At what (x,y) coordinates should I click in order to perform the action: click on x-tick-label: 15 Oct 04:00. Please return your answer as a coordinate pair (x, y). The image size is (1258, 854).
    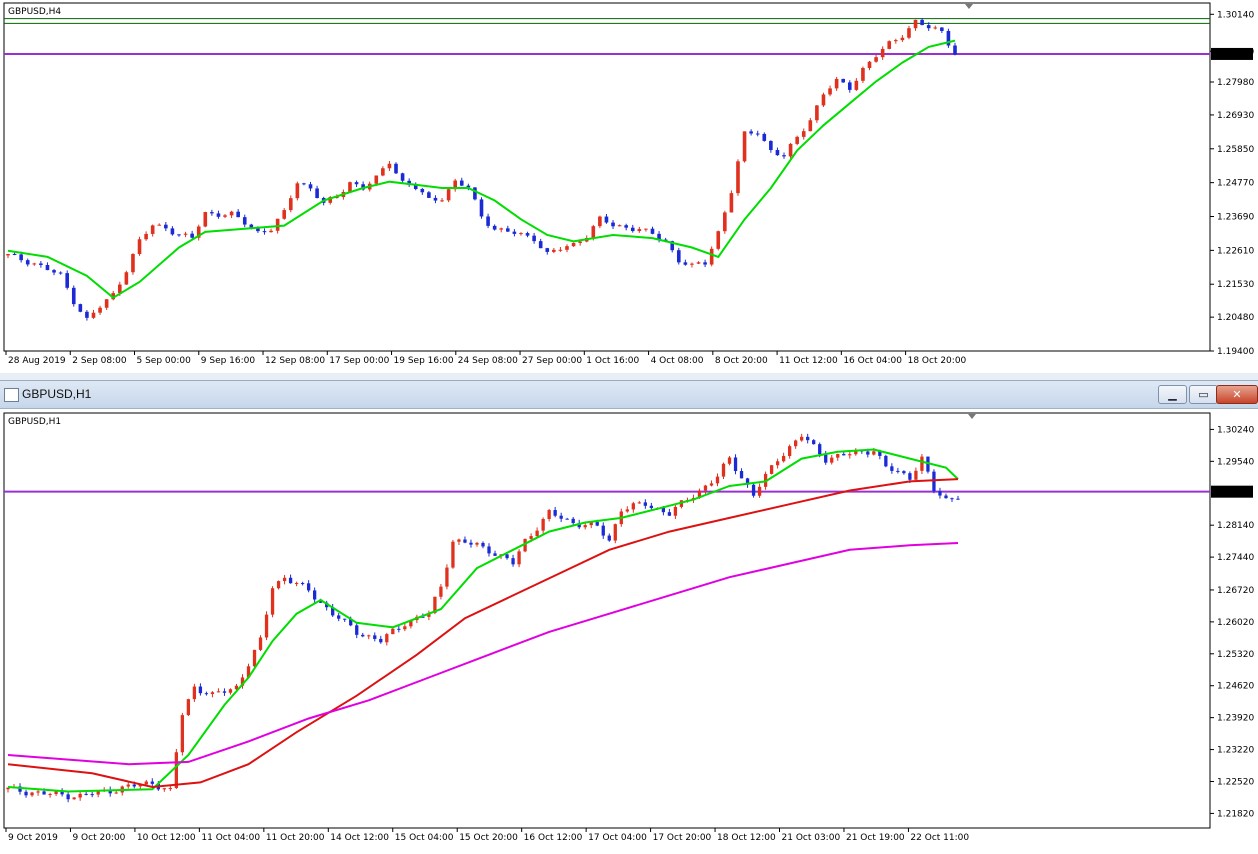
    Looking at the image, I should click on (424, 838).